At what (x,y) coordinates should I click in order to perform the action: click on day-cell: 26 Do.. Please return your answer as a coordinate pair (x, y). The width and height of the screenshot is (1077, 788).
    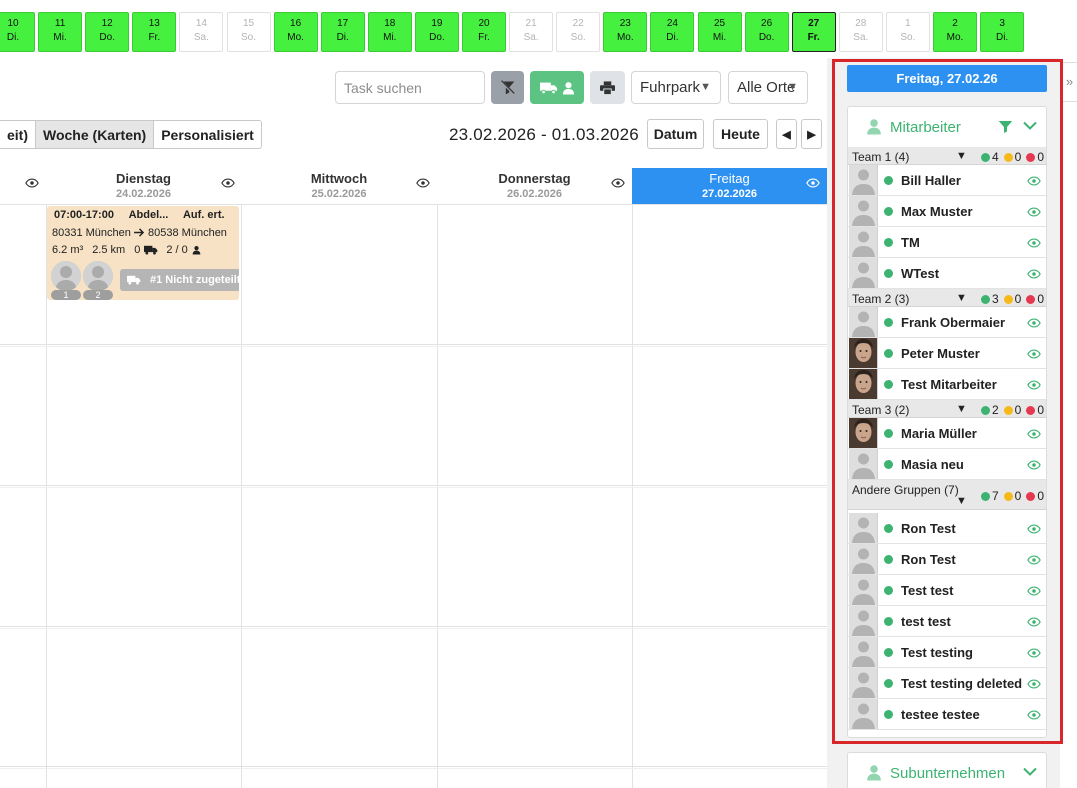
    Looking at the image, I should click on (766, 32).